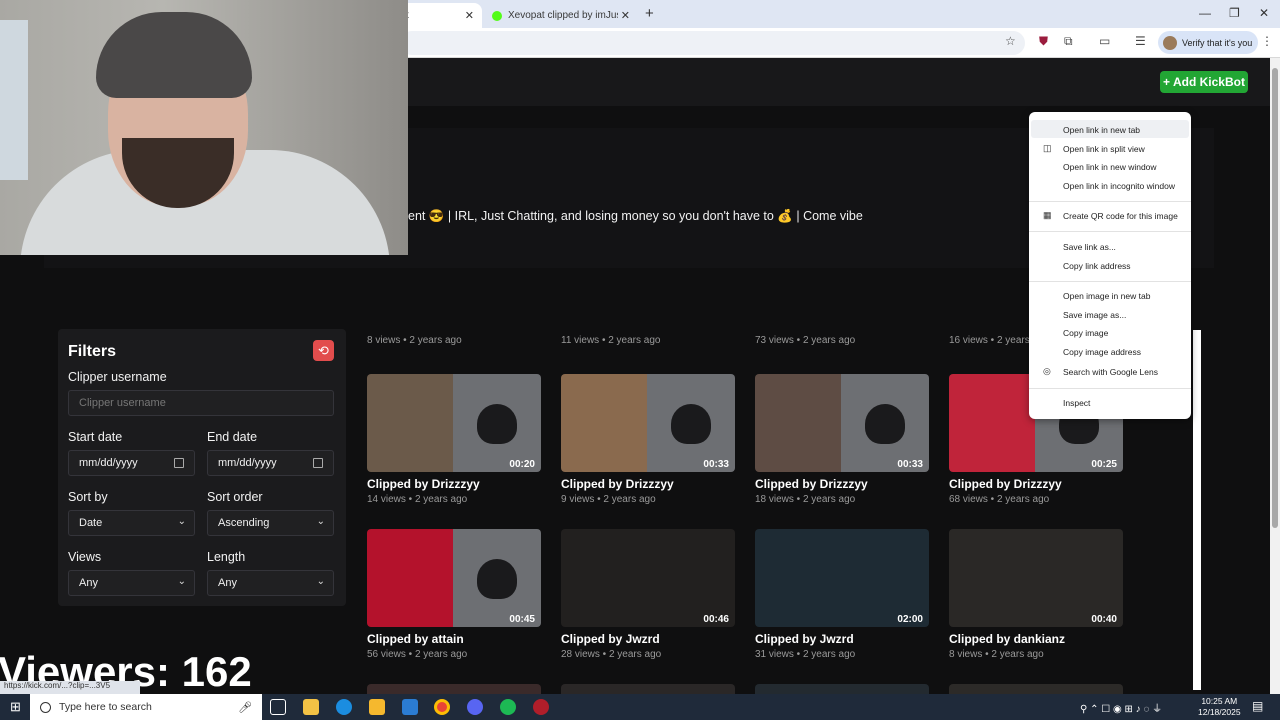  I want to click on sort-by-select: Date ⌄, so click(131, 523).